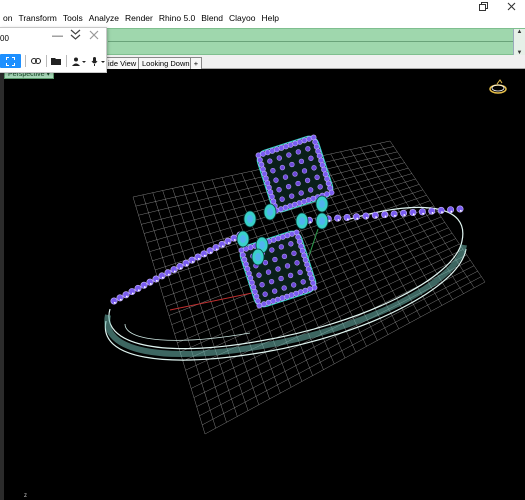 The width and height of the screenshot is (525, 500). What do you see at coordinates (78, 61) in the screenshot?
I see `person-icon` at bounding box center [78, 61].